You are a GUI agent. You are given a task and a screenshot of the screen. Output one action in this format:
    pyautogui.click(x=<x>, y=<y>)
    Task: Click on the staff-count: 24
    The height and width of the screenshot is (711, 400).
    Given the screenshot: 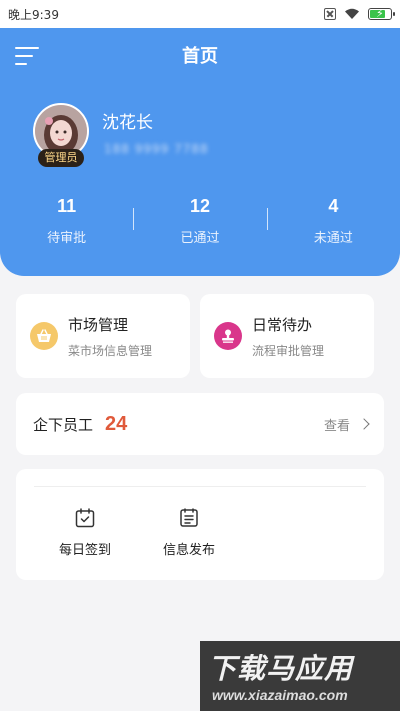 What is the action you would take?
    pyautogui.click(x=116, y=423)
    